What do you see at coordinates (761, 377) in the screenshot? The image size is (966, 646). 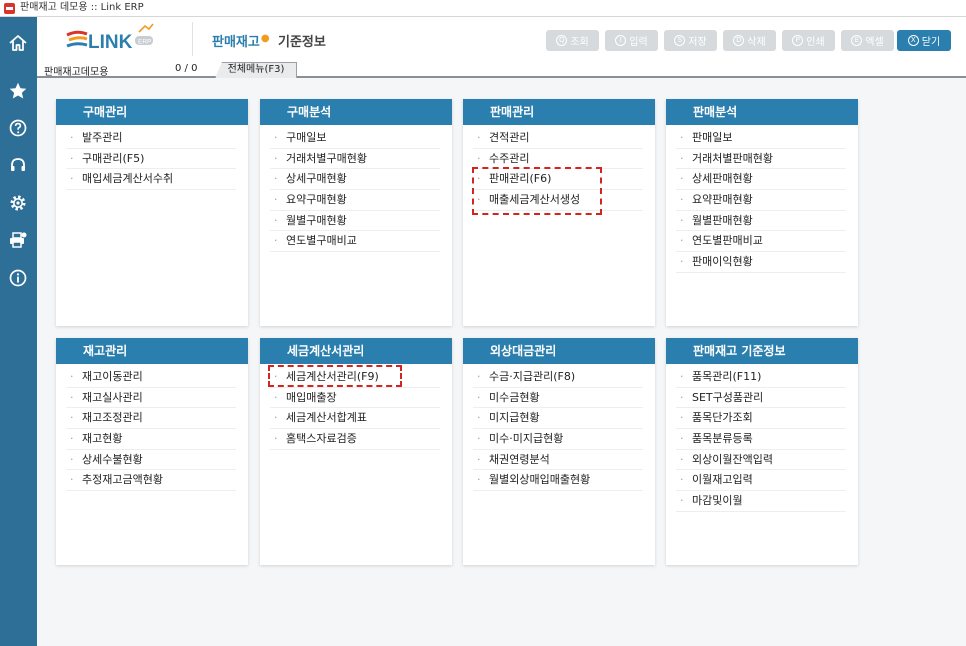 I see `menu-item: 품목관리(F11)` at bounding box center [761, 377].